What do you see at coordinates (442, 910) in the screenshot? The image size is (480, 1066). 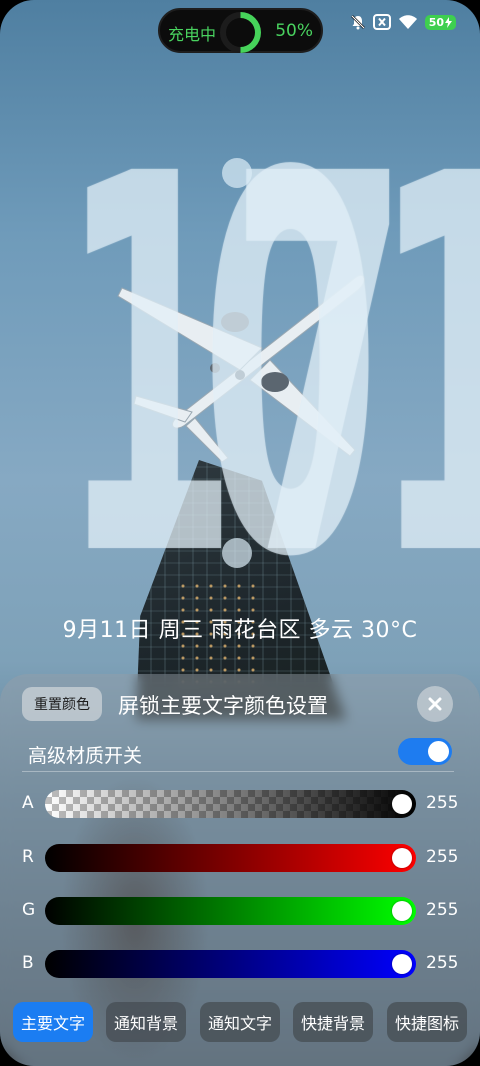 I see `green-value: 255` at bounding box center [442, 910].